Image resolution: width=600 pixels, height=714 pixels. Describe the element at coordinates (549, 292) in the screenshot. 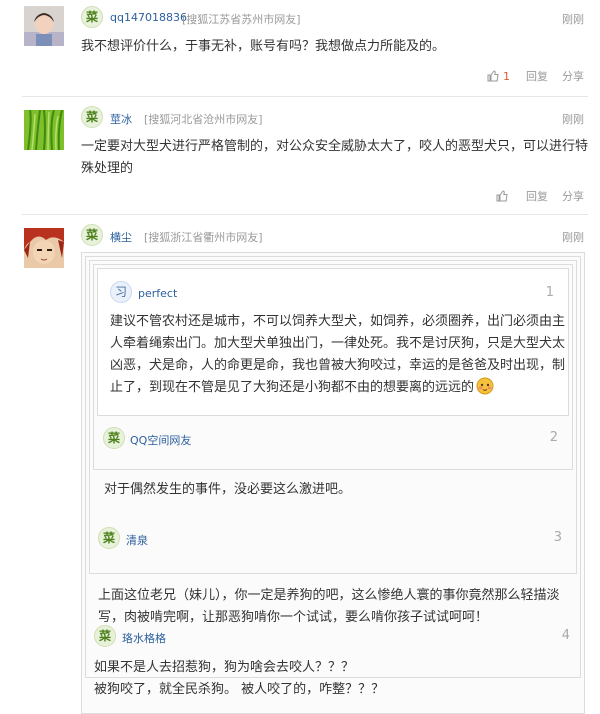

I see `floor-number: 1` at that location.